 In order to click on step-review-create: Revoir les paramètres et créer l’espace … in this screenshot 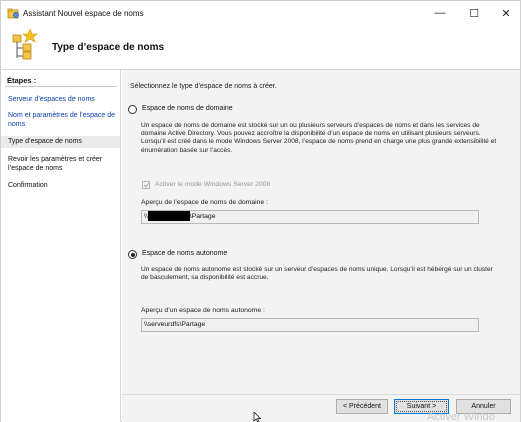, I will do `click(55, 164)`.